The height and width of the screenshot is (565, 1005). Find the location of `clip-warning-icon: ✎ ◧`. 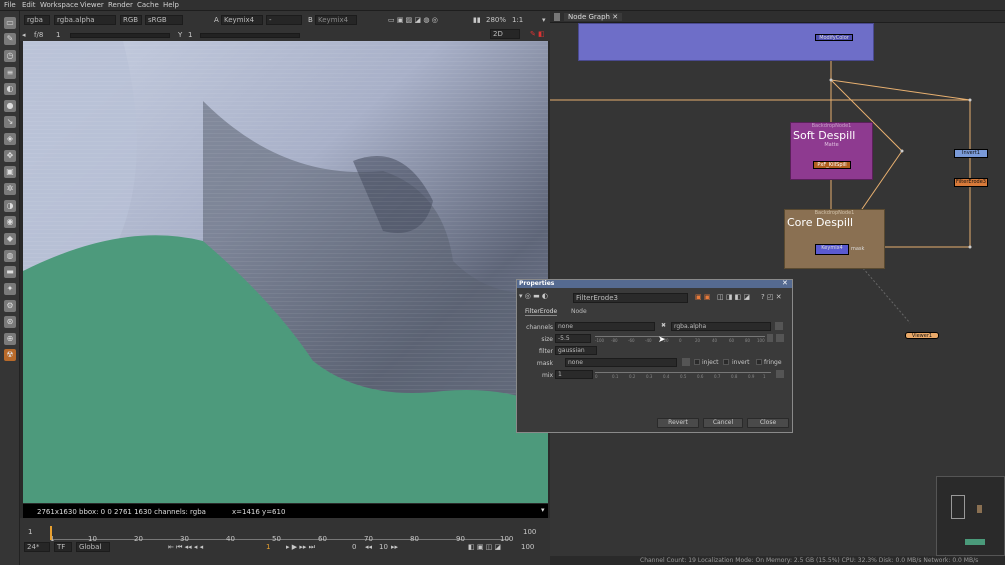

clip-warning-icon: ✎ ◧ is located at coordinates (537, 34).